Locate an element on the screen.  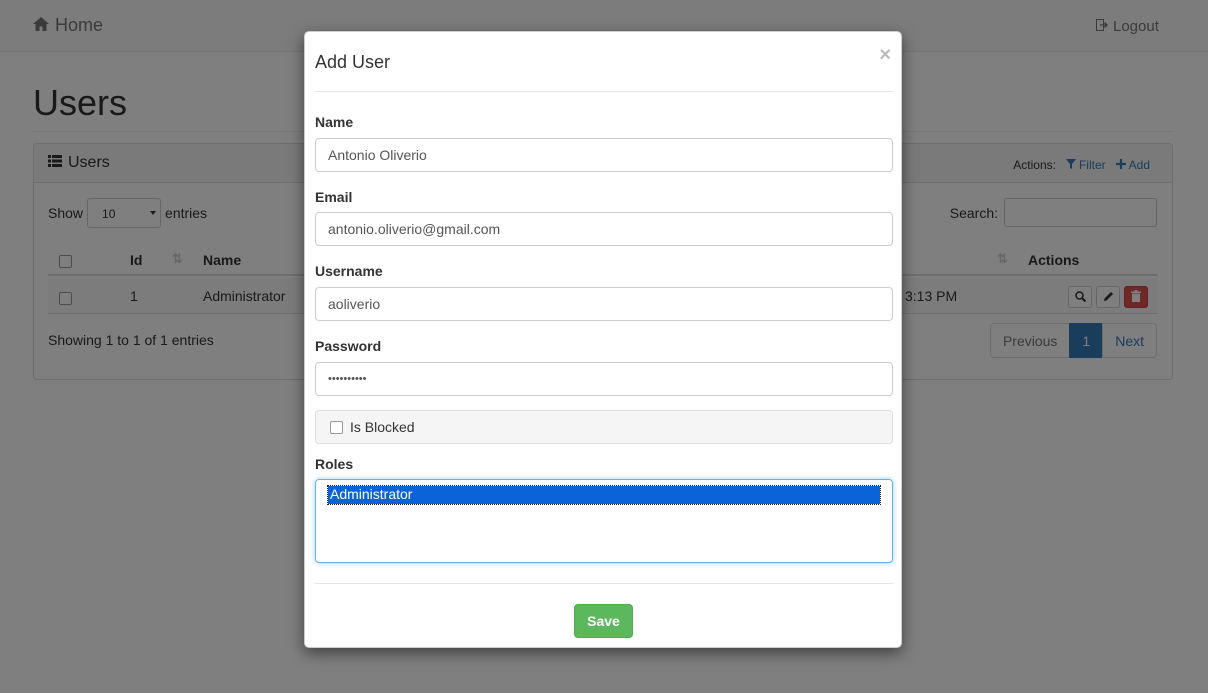
password-field: •••••••••• is located at coordinates (604, 379).